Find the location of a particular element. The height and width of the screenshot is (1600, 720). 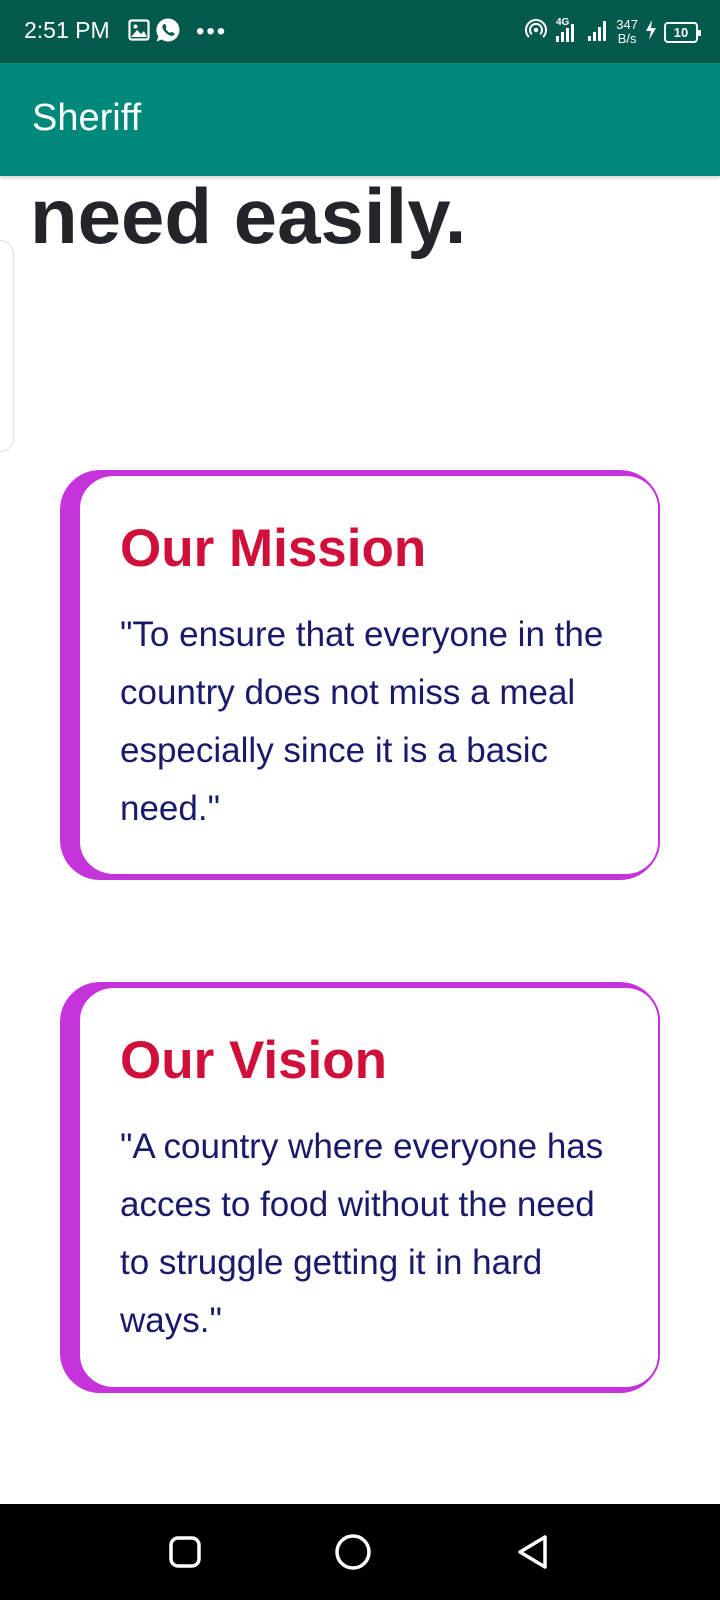

battery-icon: 10 is located at coordinates (682, 32).